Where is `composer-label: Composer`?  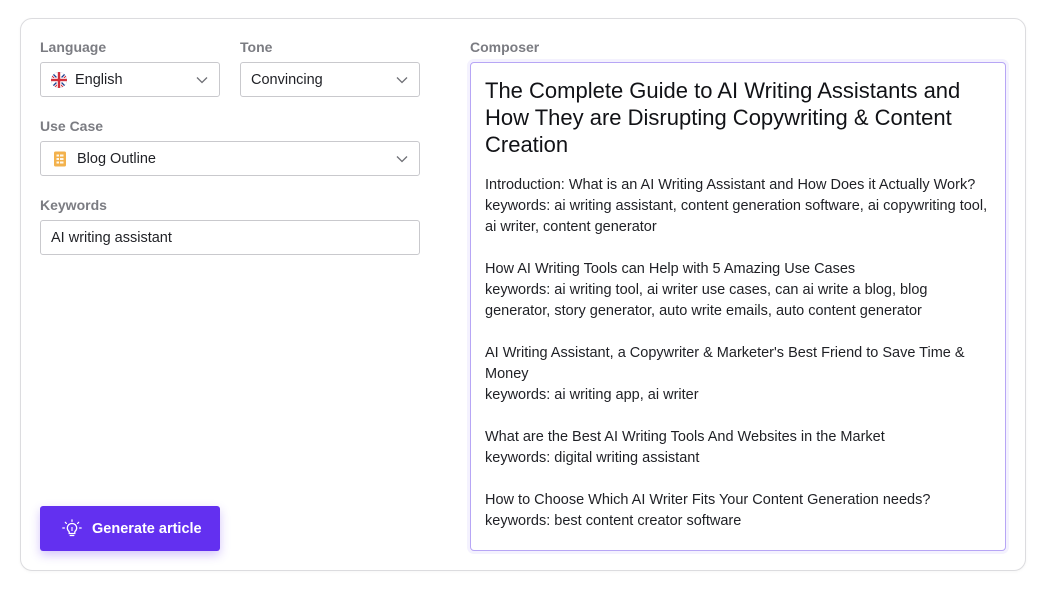 composer-label: Composer is located at coordinates (505, 47).